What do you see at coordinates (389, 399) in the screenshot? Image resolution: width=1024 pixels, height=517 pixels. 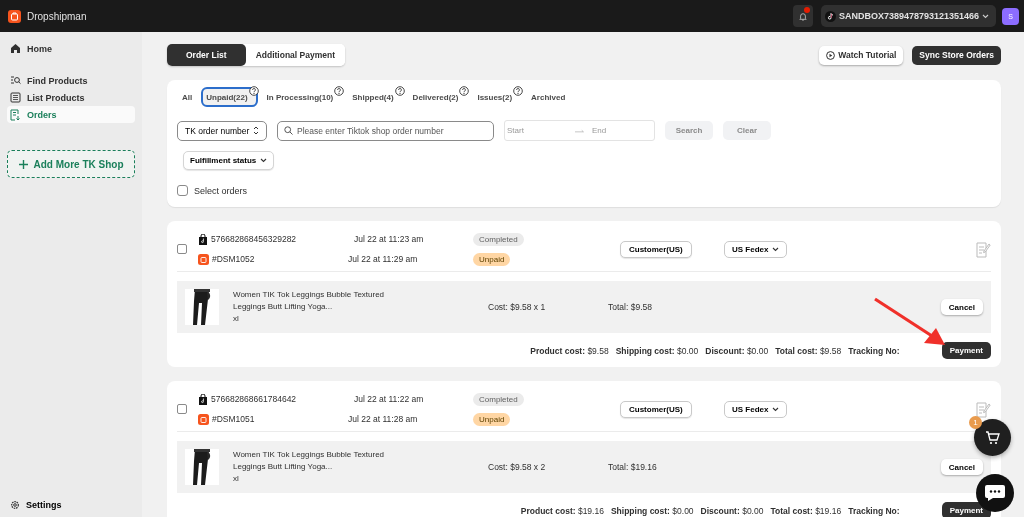 I see `order-date: Jul 22 at 11:22 am` at bounding box center [389, 399].